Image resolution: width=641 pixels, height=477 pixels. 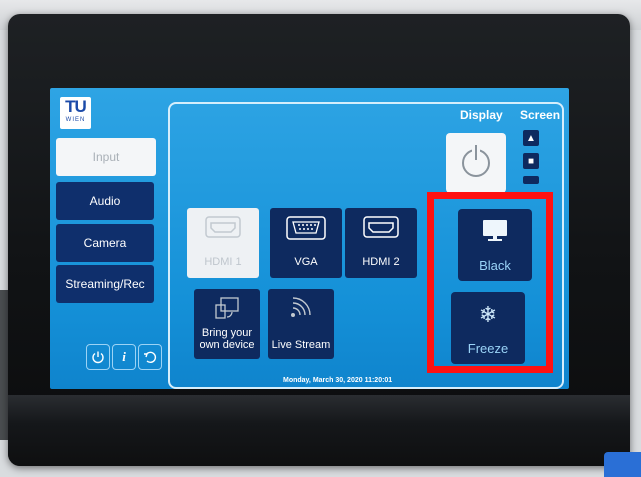 What do you see at coordinates (223, 243) in the screenshot?
I see `source-hdmi1-button: HDMI 1` at bounding box center [223, 243].